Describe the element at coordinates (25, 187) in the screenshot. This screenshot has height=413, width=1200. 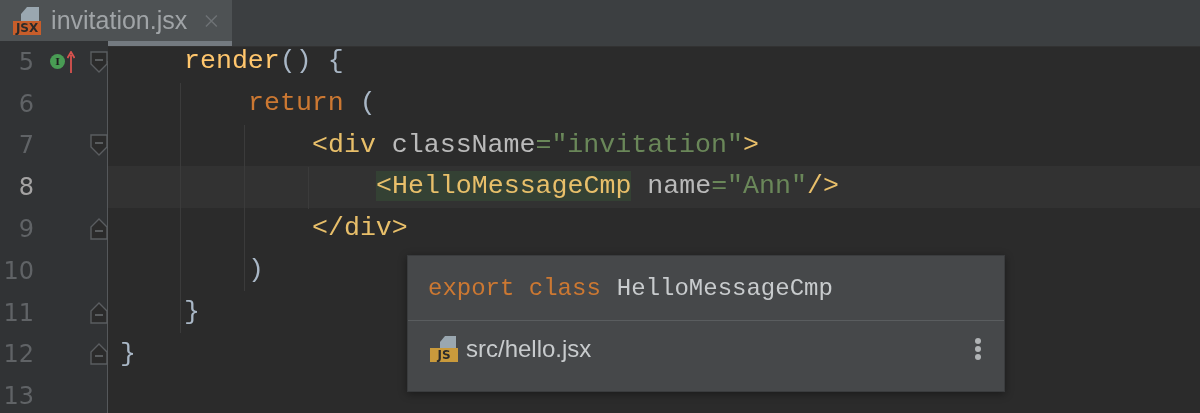
I see `line-number: 8` at that location.